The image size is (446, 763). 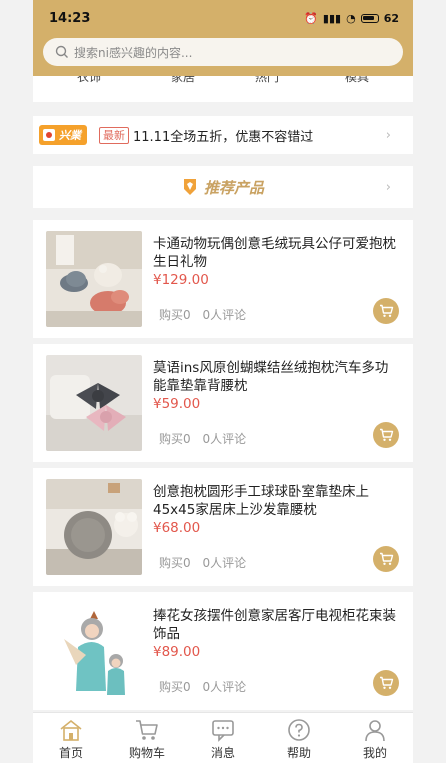 What do you see at coordinates (181, 280) in the screenshot?
I see `product-price: ¥129.00` at bounding box center [181, 280].